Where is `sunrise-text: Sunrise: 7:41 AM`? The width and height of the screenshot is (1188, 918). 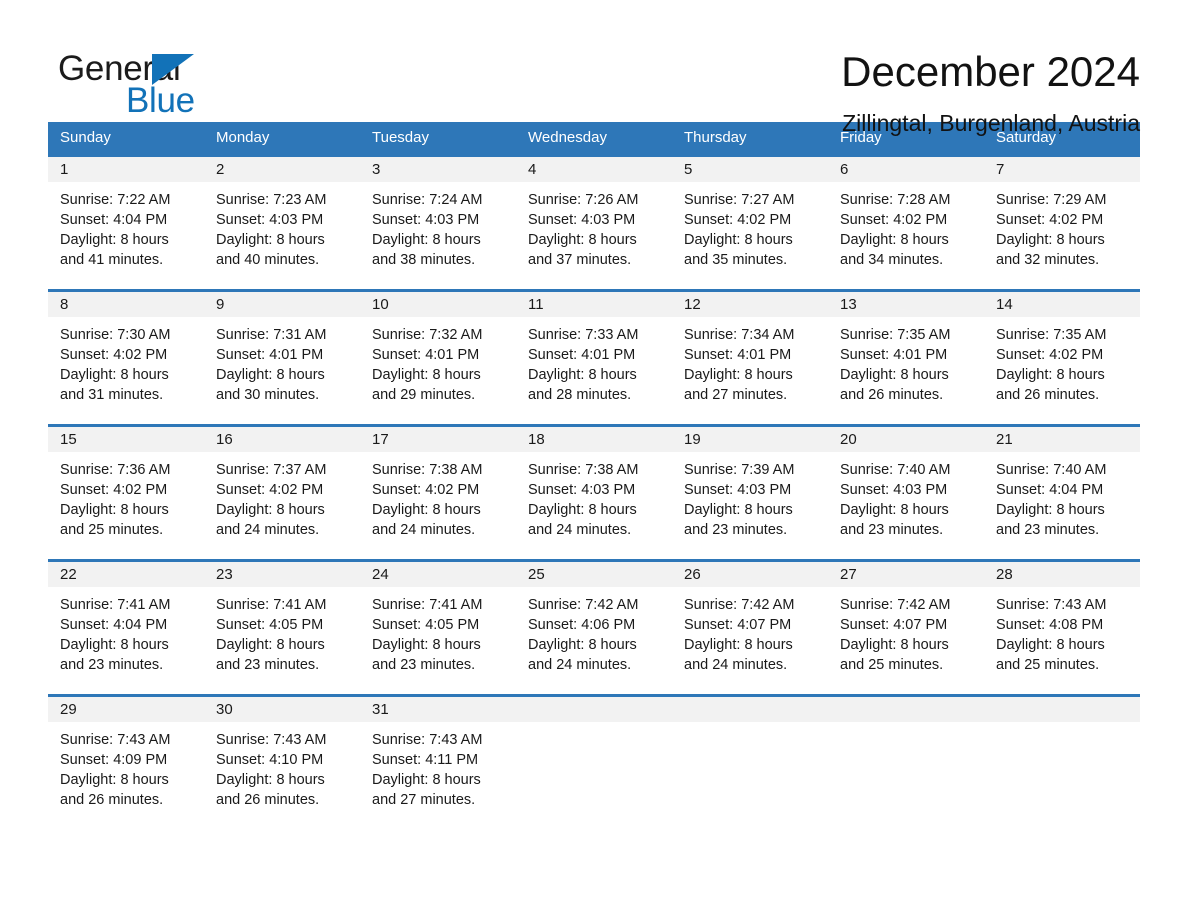
sunrise-text: Sunrise: 7:41 AM is located at coordinates (427, 605).